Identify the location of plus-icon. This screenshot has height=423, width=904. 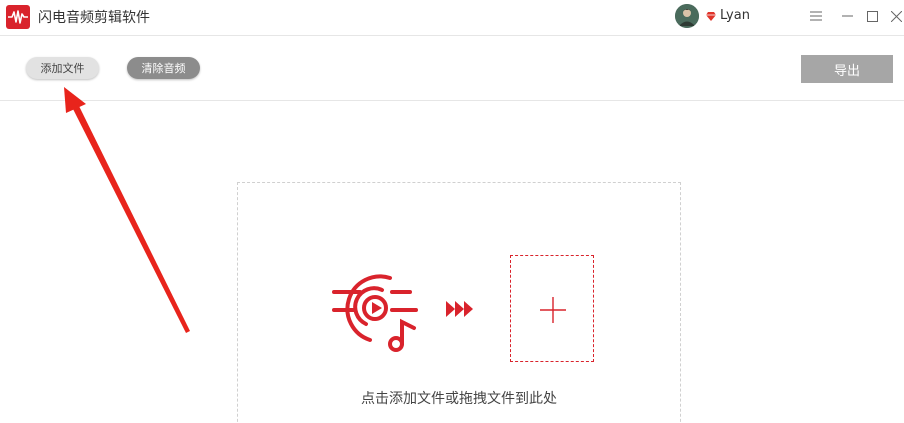
(553, 310).